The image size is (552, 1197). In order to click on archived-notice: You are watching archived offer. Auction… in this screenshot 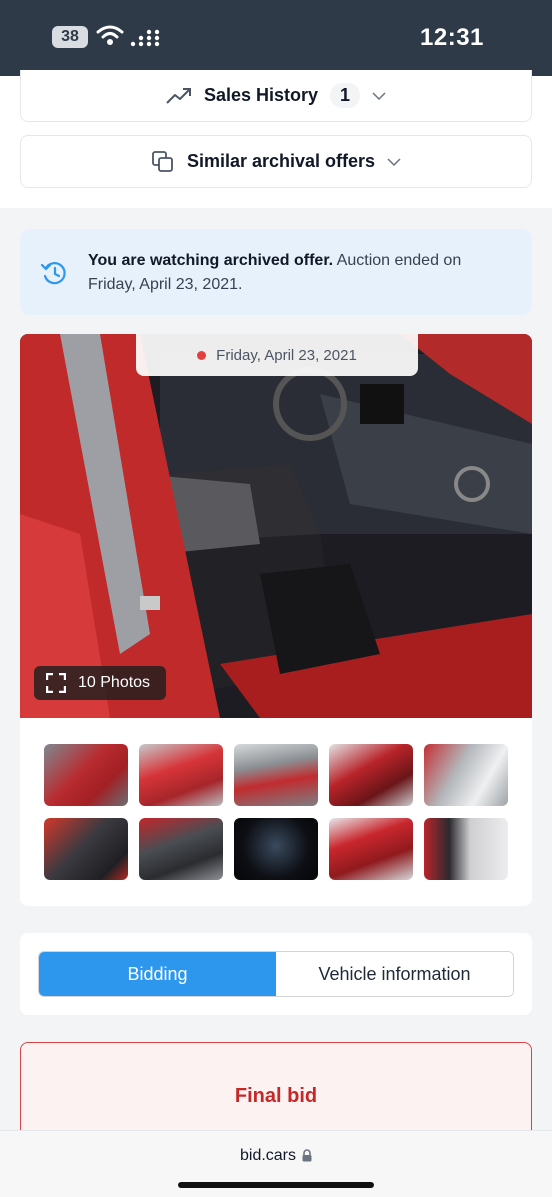, I will do `click(276, 272)`.